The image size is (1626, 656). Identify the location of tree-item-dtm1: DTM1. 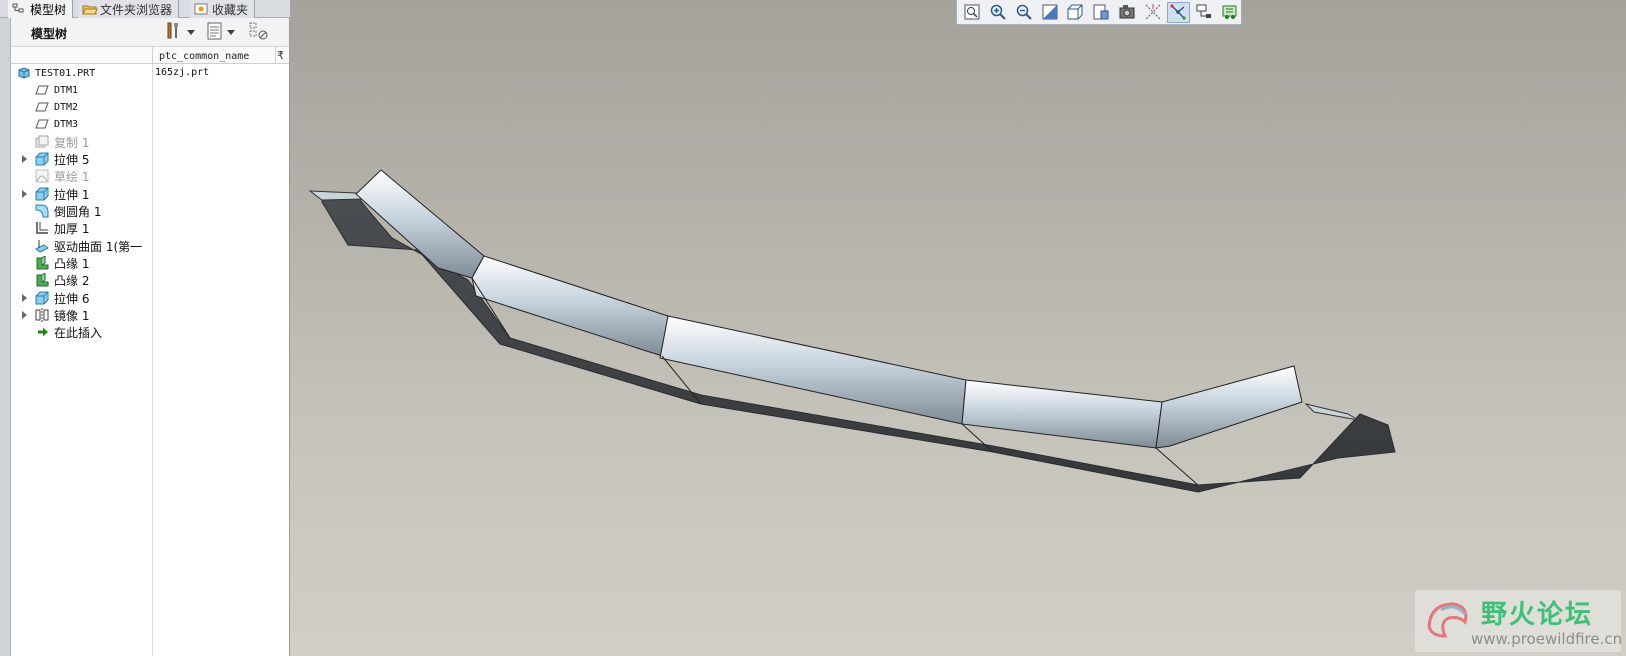
(81, 90).